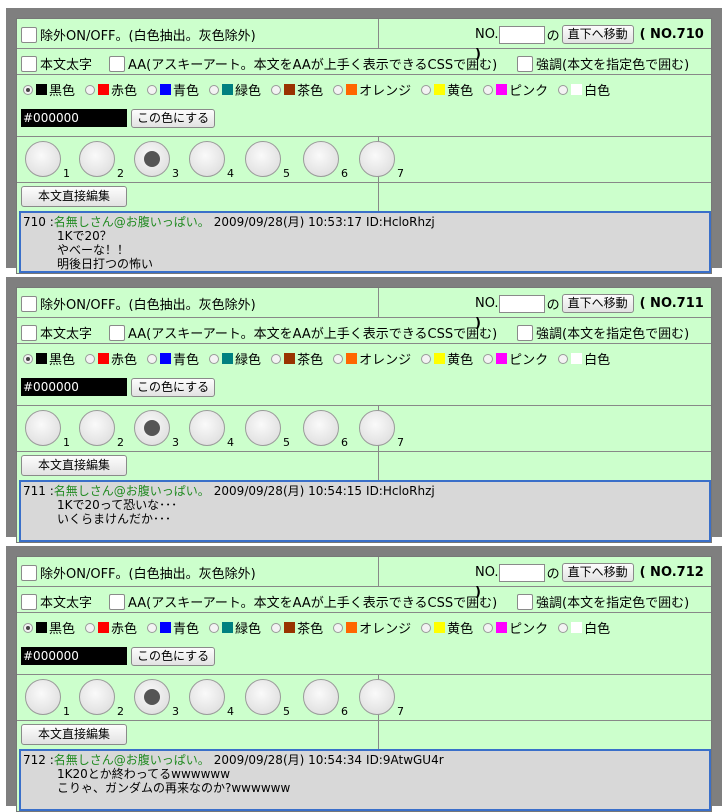 Image resolution: width=728 pixels, height=812 pixels. What do you see at coordinates (117, 601) in the screenshot?
I see `aa-checkbox` at bounding box center [117, 601].